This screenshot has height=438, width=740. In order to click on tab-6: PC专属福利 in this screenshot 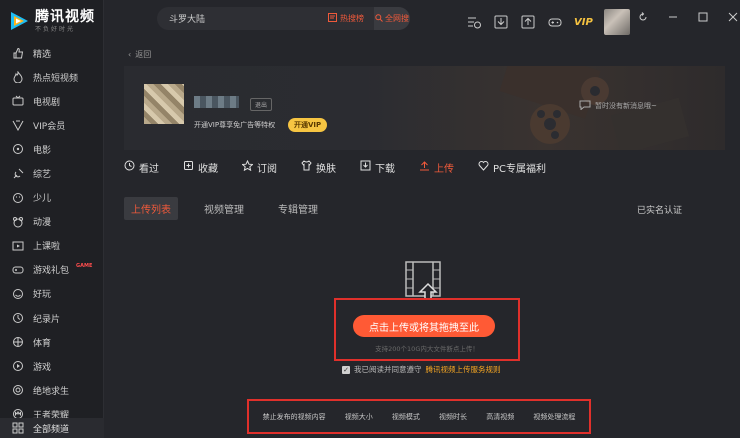, I will do `click(512, 167)`.